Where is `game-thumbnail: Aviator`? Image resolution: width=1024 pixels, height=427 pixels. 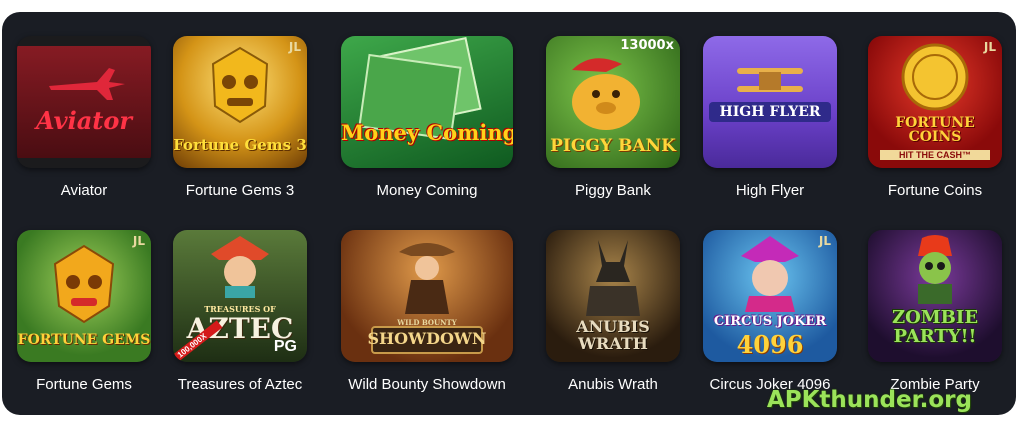
game-thumbnail: Aviator is located at coordinates (84, 102).